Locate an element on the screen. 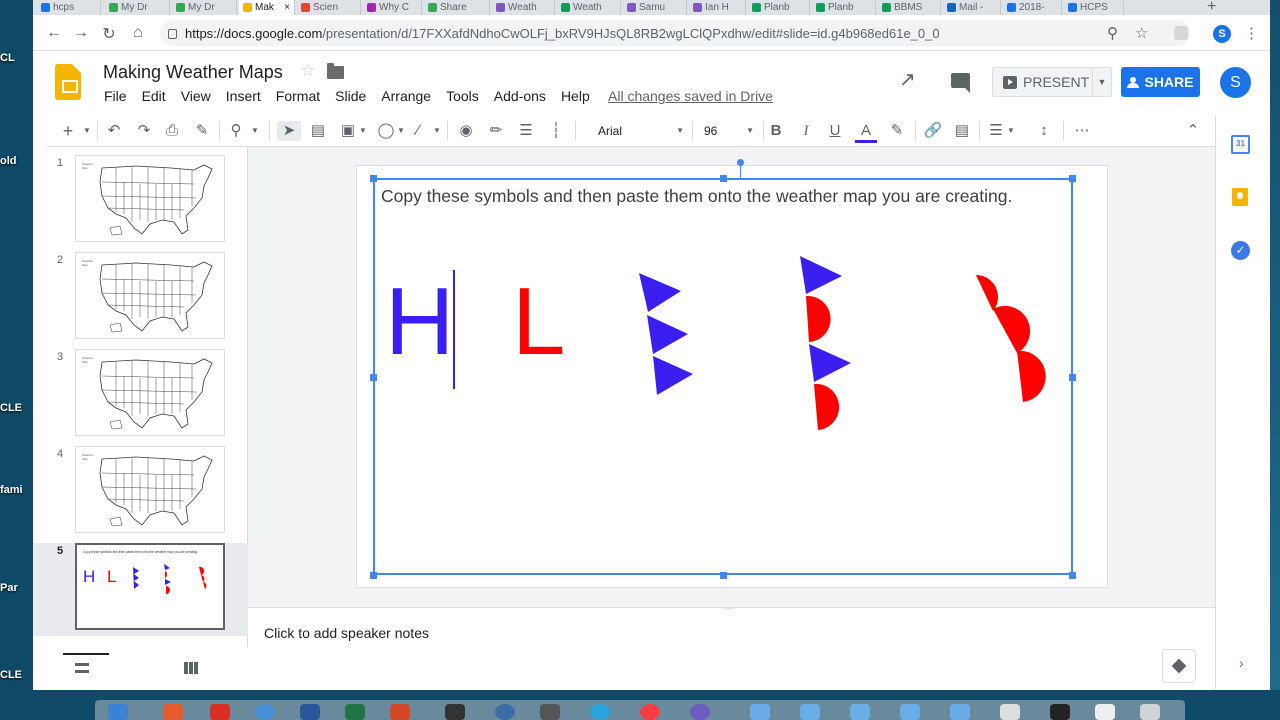 This screenshot has height=720, width=1280. browser-tab: HCPS is located at coordinates (1094, 7).